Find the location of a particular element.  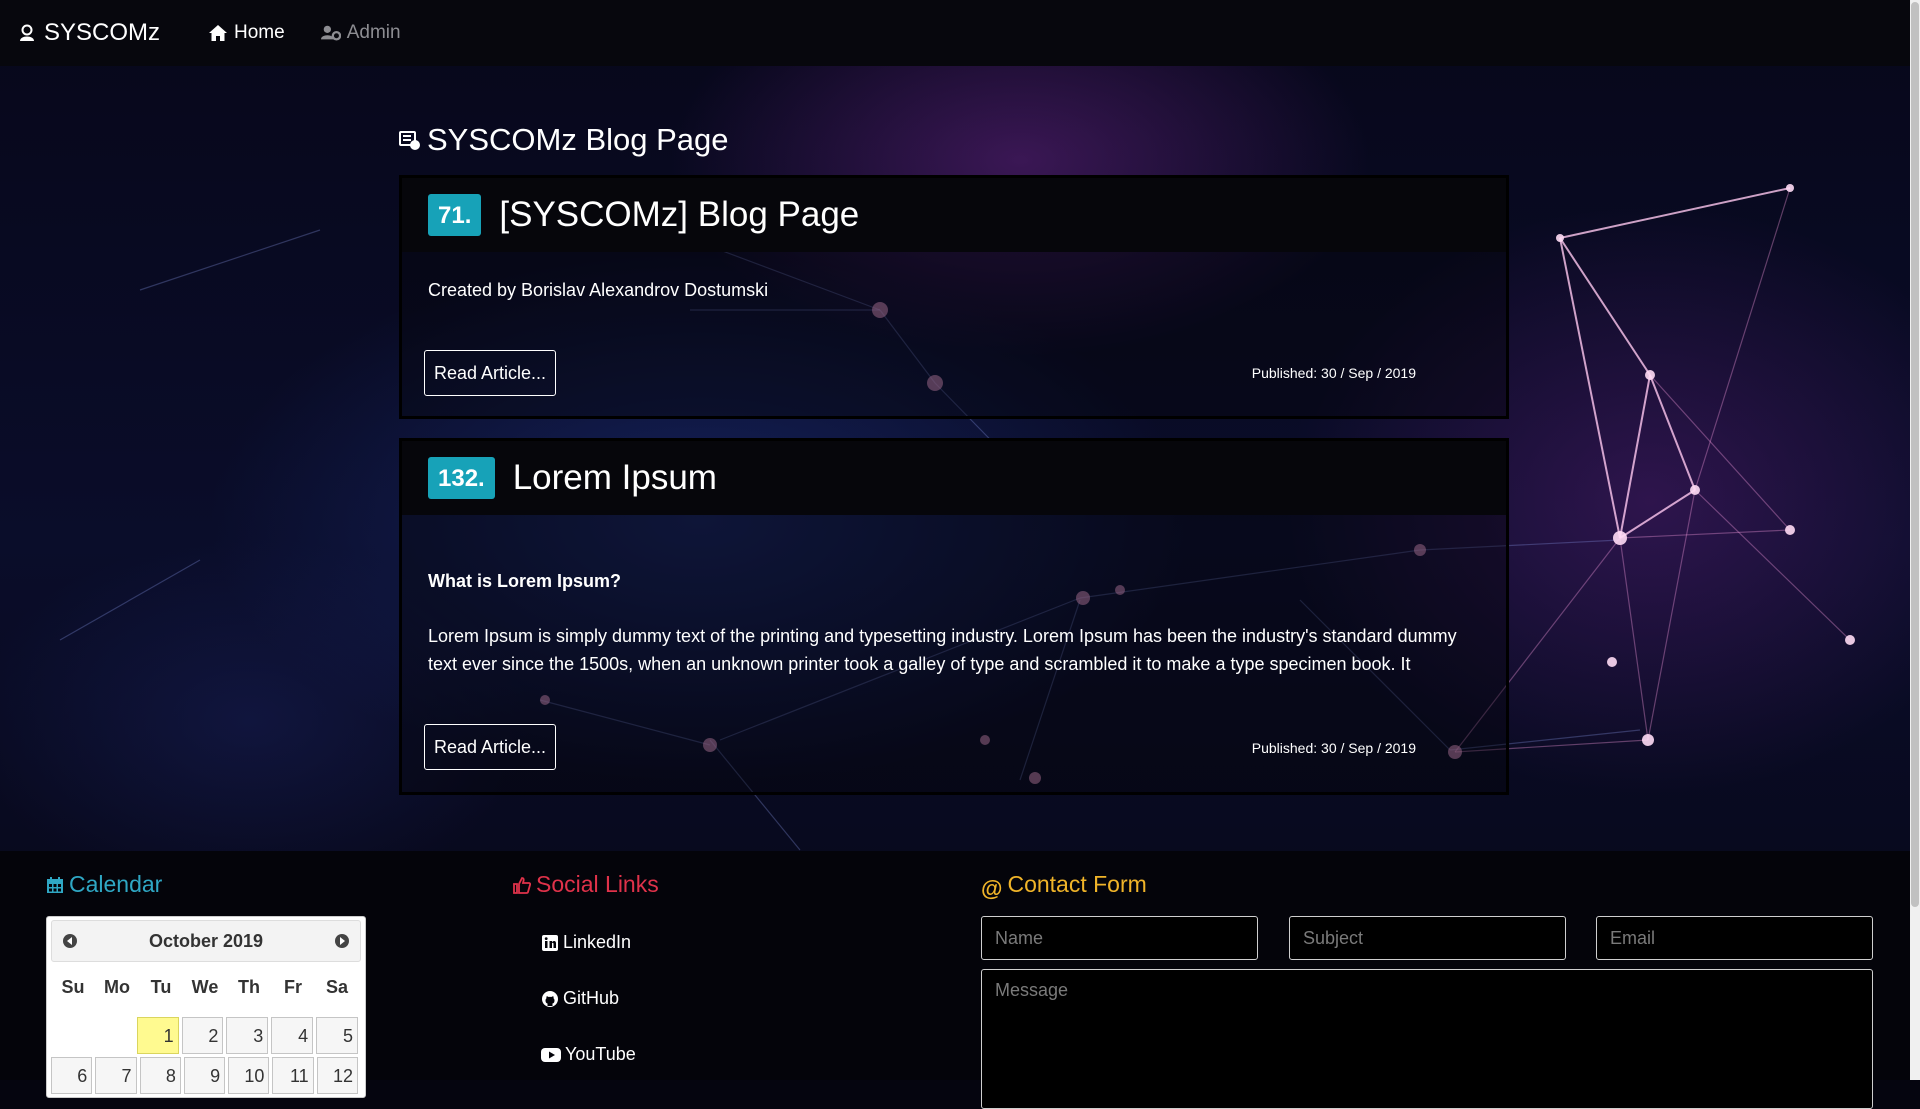

scrollbar-thumb is located at coordinates (1915, 454).